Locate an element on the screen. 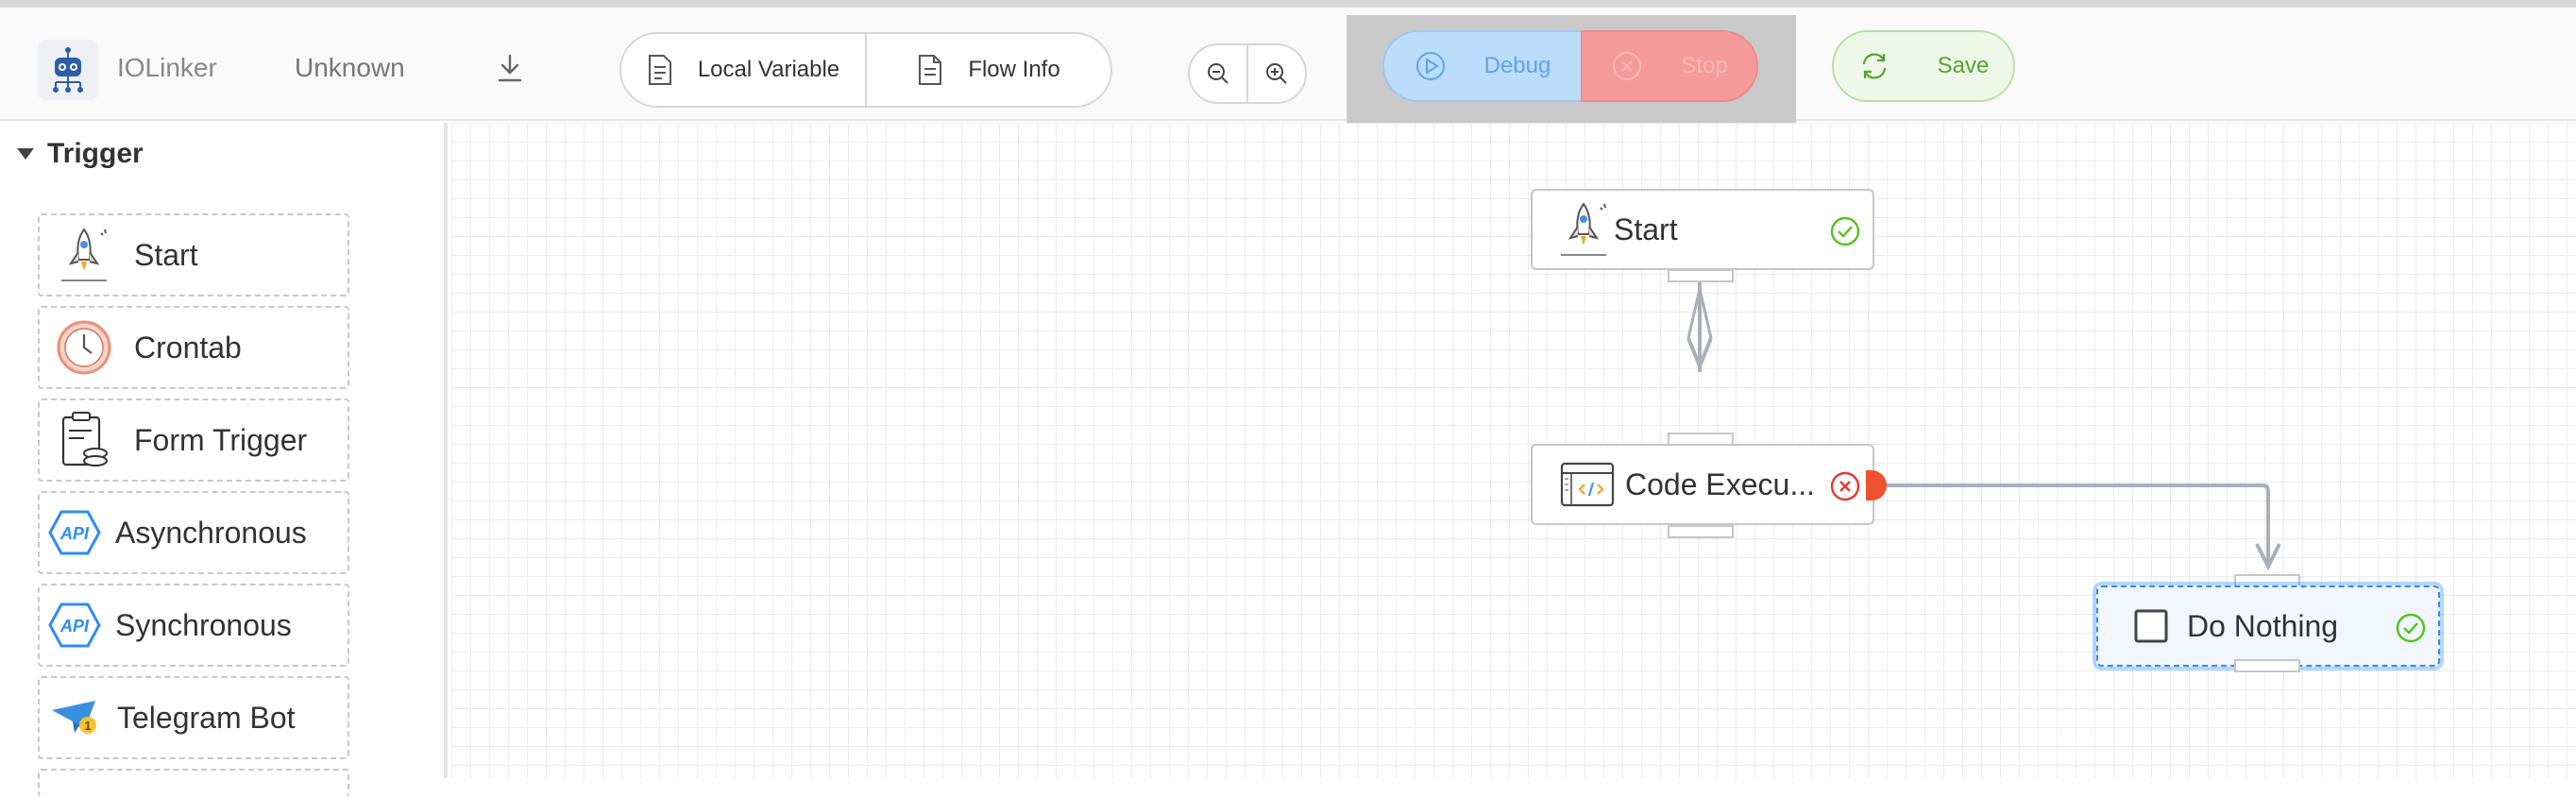 The width and height of the screenshot is (2576, 797). local-variable-button: Local Variable is located at coordinates (743, 70).